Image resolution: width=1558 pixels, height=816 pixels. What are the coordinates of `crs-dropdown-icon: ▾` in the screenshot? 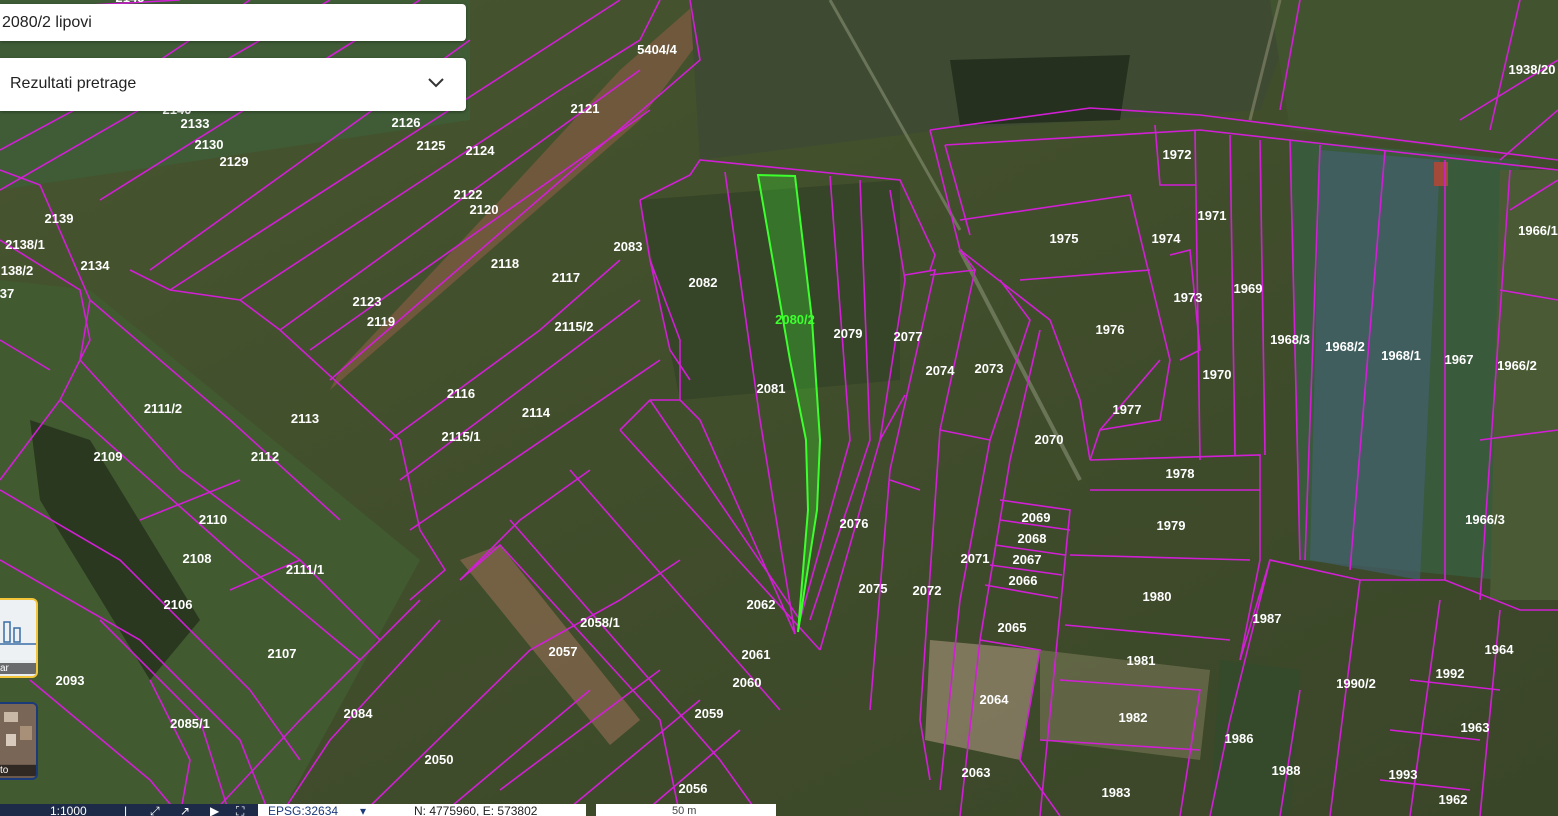 It's located at (363, 810).